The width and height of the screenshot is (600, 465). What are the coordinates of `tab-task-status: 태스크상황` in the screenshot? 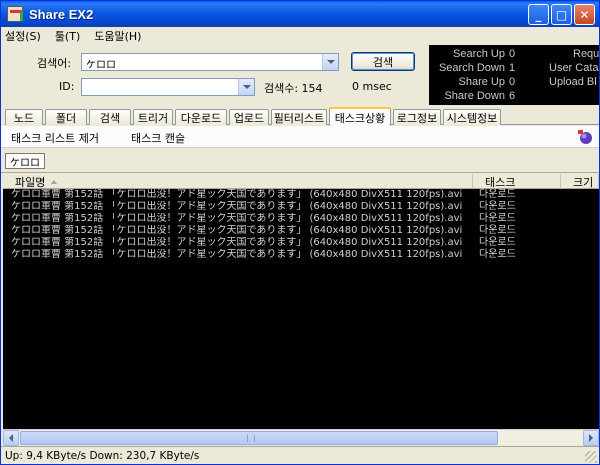 It's located at (360, 116).